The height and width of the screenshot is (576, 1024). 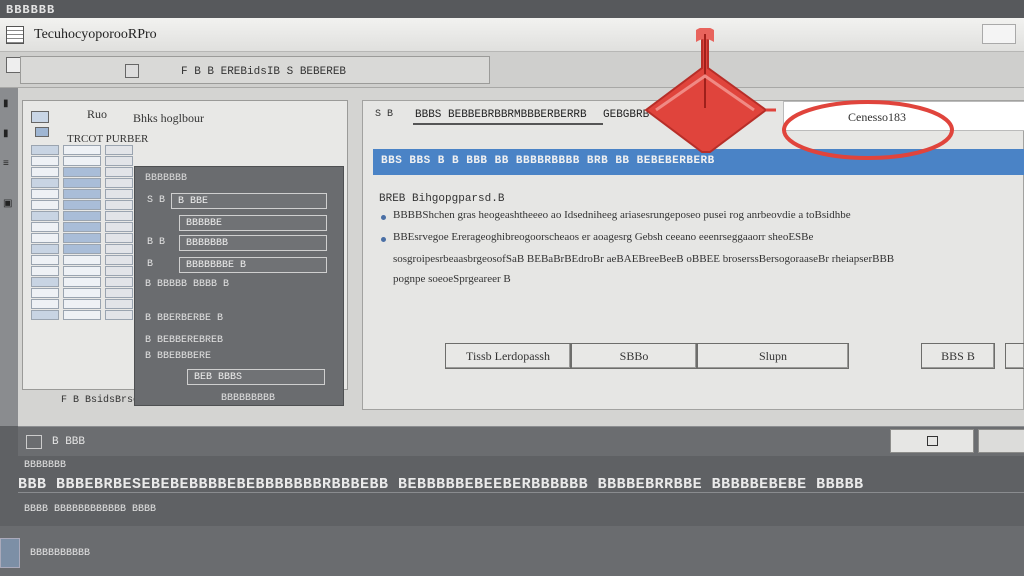 What do you see at coordinates (216, 265) in the screenshot?
I see `form-field-value: BBBBBBBE B` at bounding box center [216, 265].